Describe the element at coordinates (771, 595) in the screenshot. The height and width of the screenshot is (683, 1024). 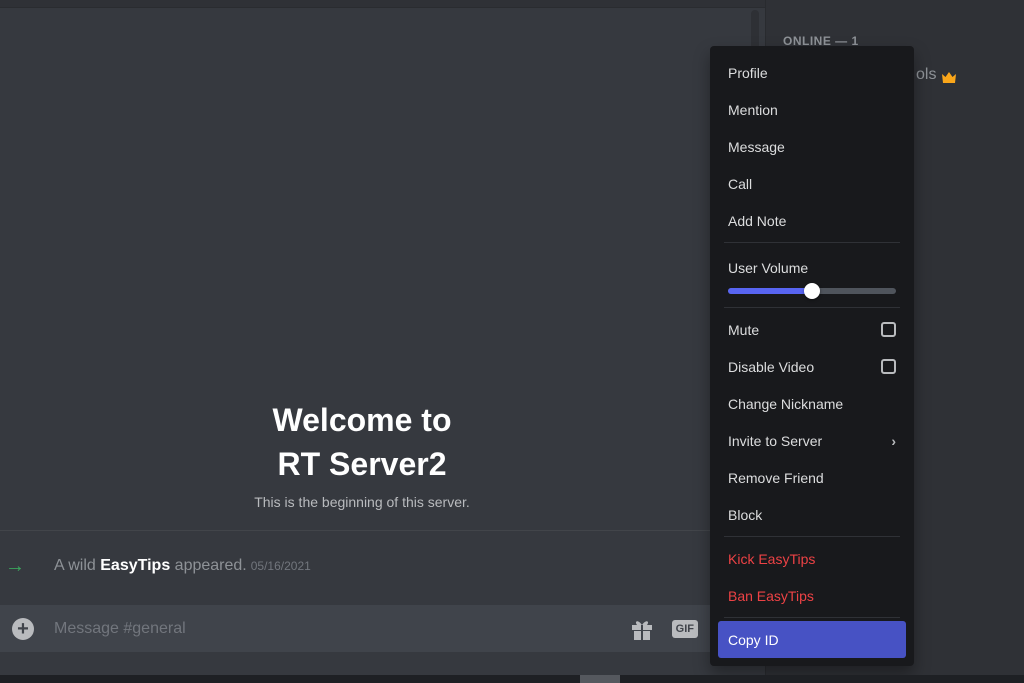
I see `menu-label: Ban EasyTips` at that location.